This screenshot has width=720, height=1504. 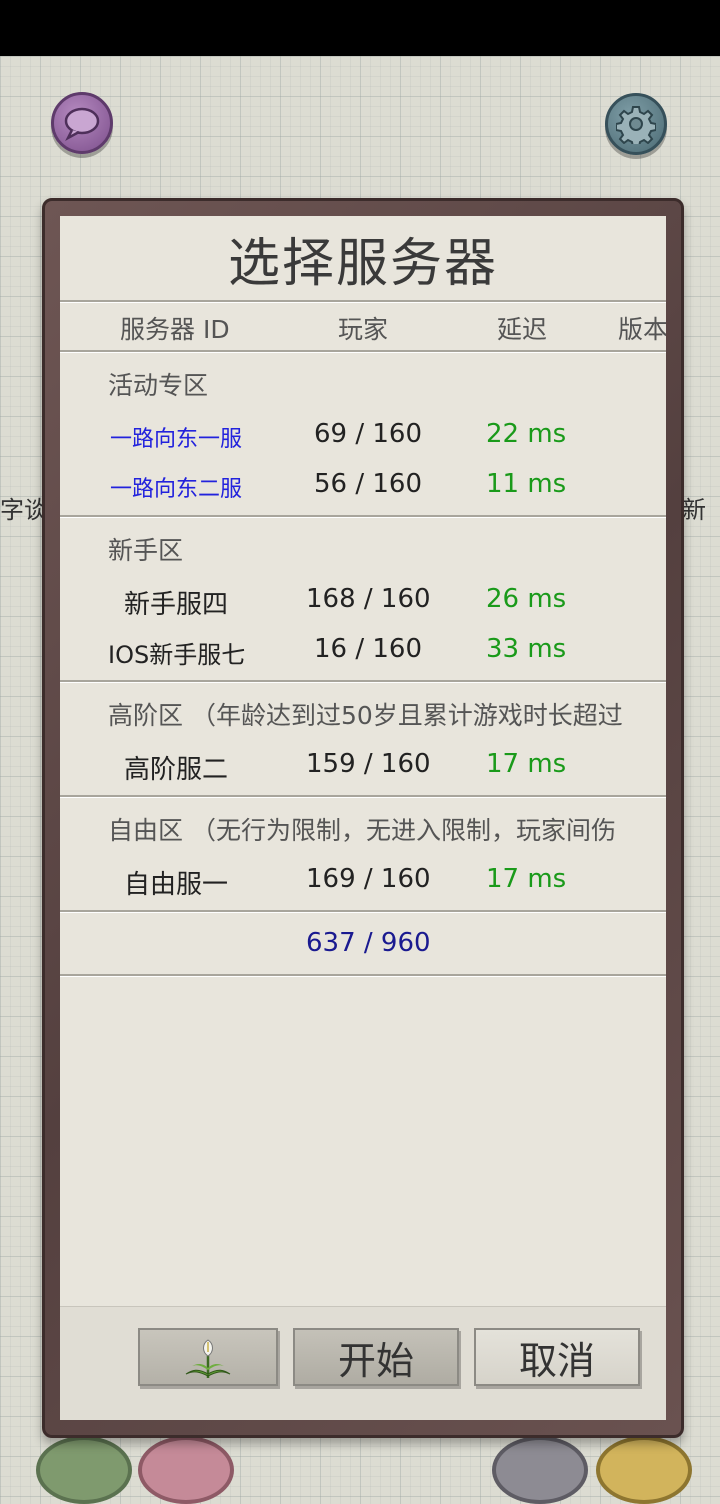 I want to click on server-name: 高阶服二, so click(x=176, y=767).